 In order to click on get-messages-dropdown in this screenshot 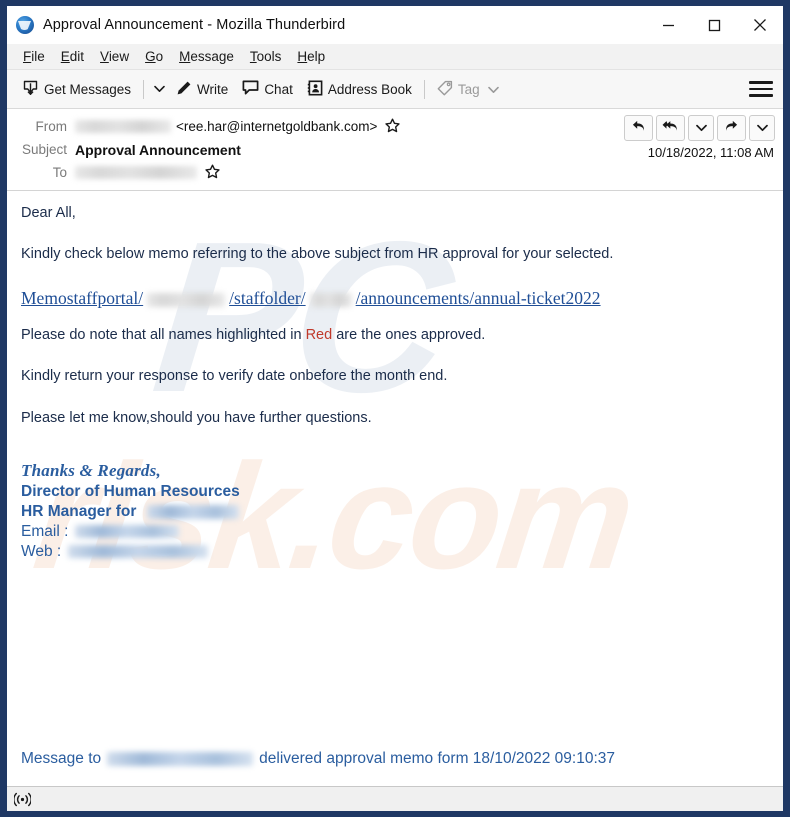, I will do `click(159, 89)`.